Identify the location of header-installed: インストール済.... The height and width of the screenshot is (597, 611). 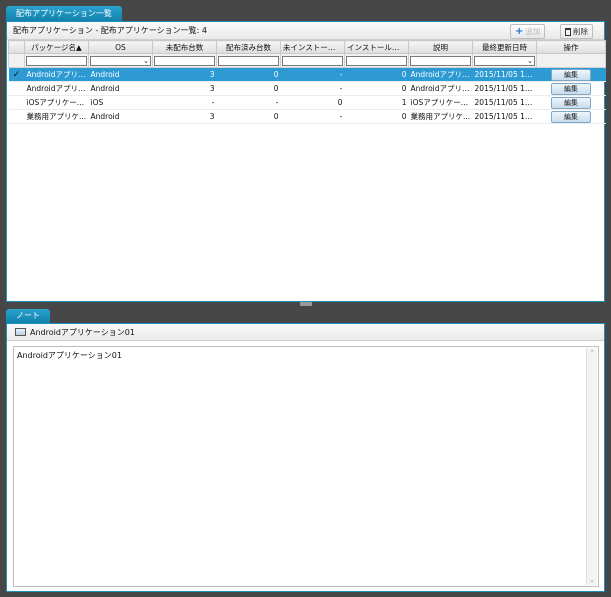
(376, 47).